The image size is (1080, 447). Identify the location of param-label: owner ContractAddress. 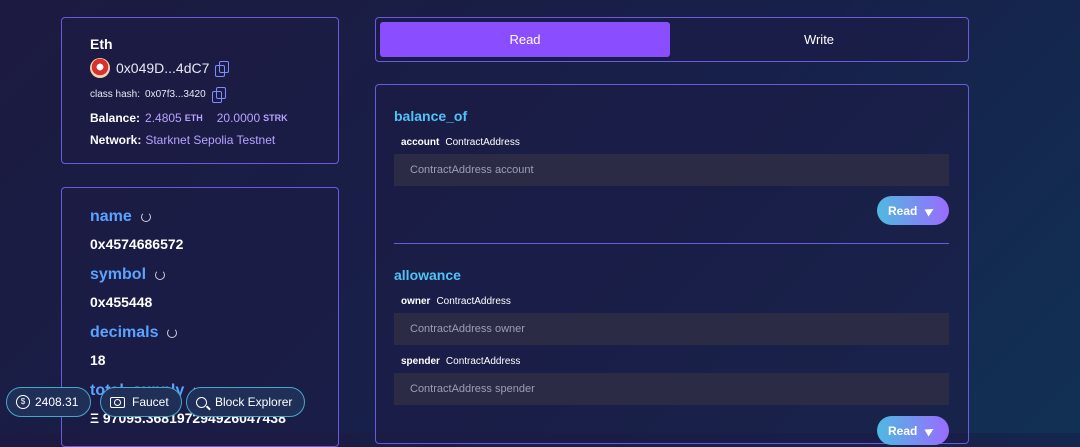
(456, 301).